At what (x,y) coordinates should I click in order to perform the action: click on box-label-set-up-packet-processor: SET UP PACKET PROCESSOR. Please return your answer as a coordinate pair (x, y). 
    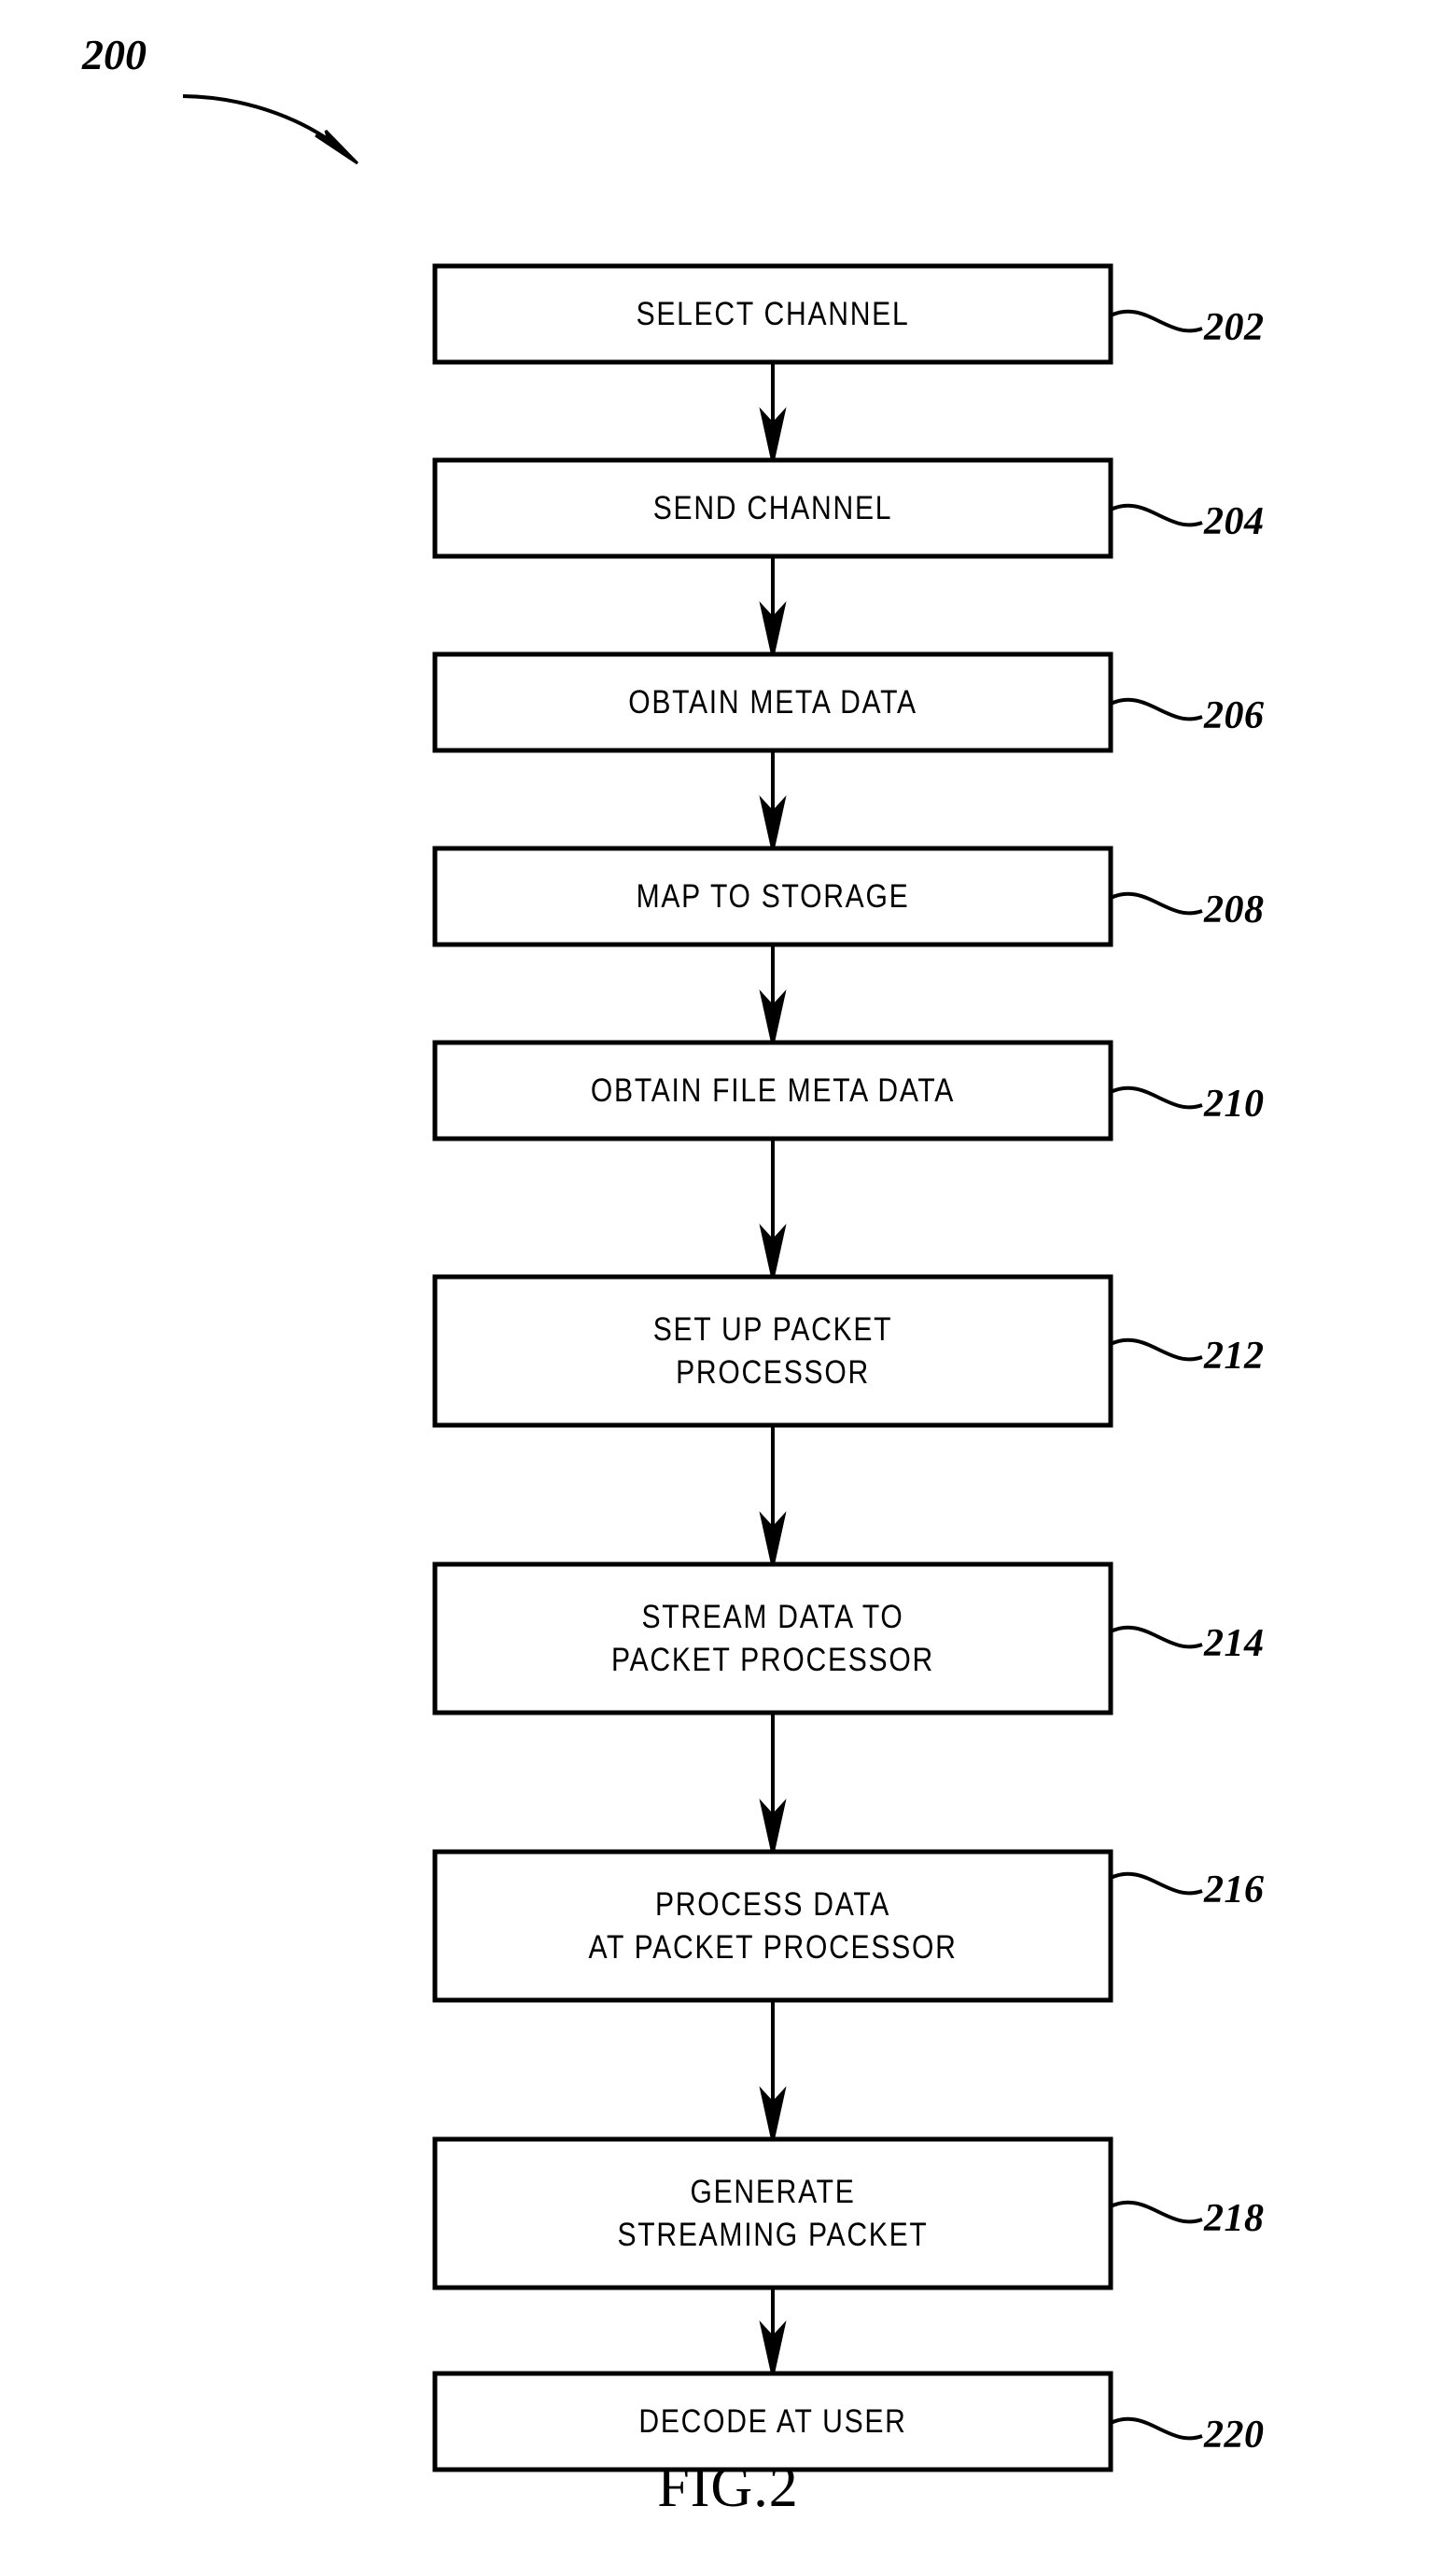
    Looking at the image, I should click on (773, 1351).